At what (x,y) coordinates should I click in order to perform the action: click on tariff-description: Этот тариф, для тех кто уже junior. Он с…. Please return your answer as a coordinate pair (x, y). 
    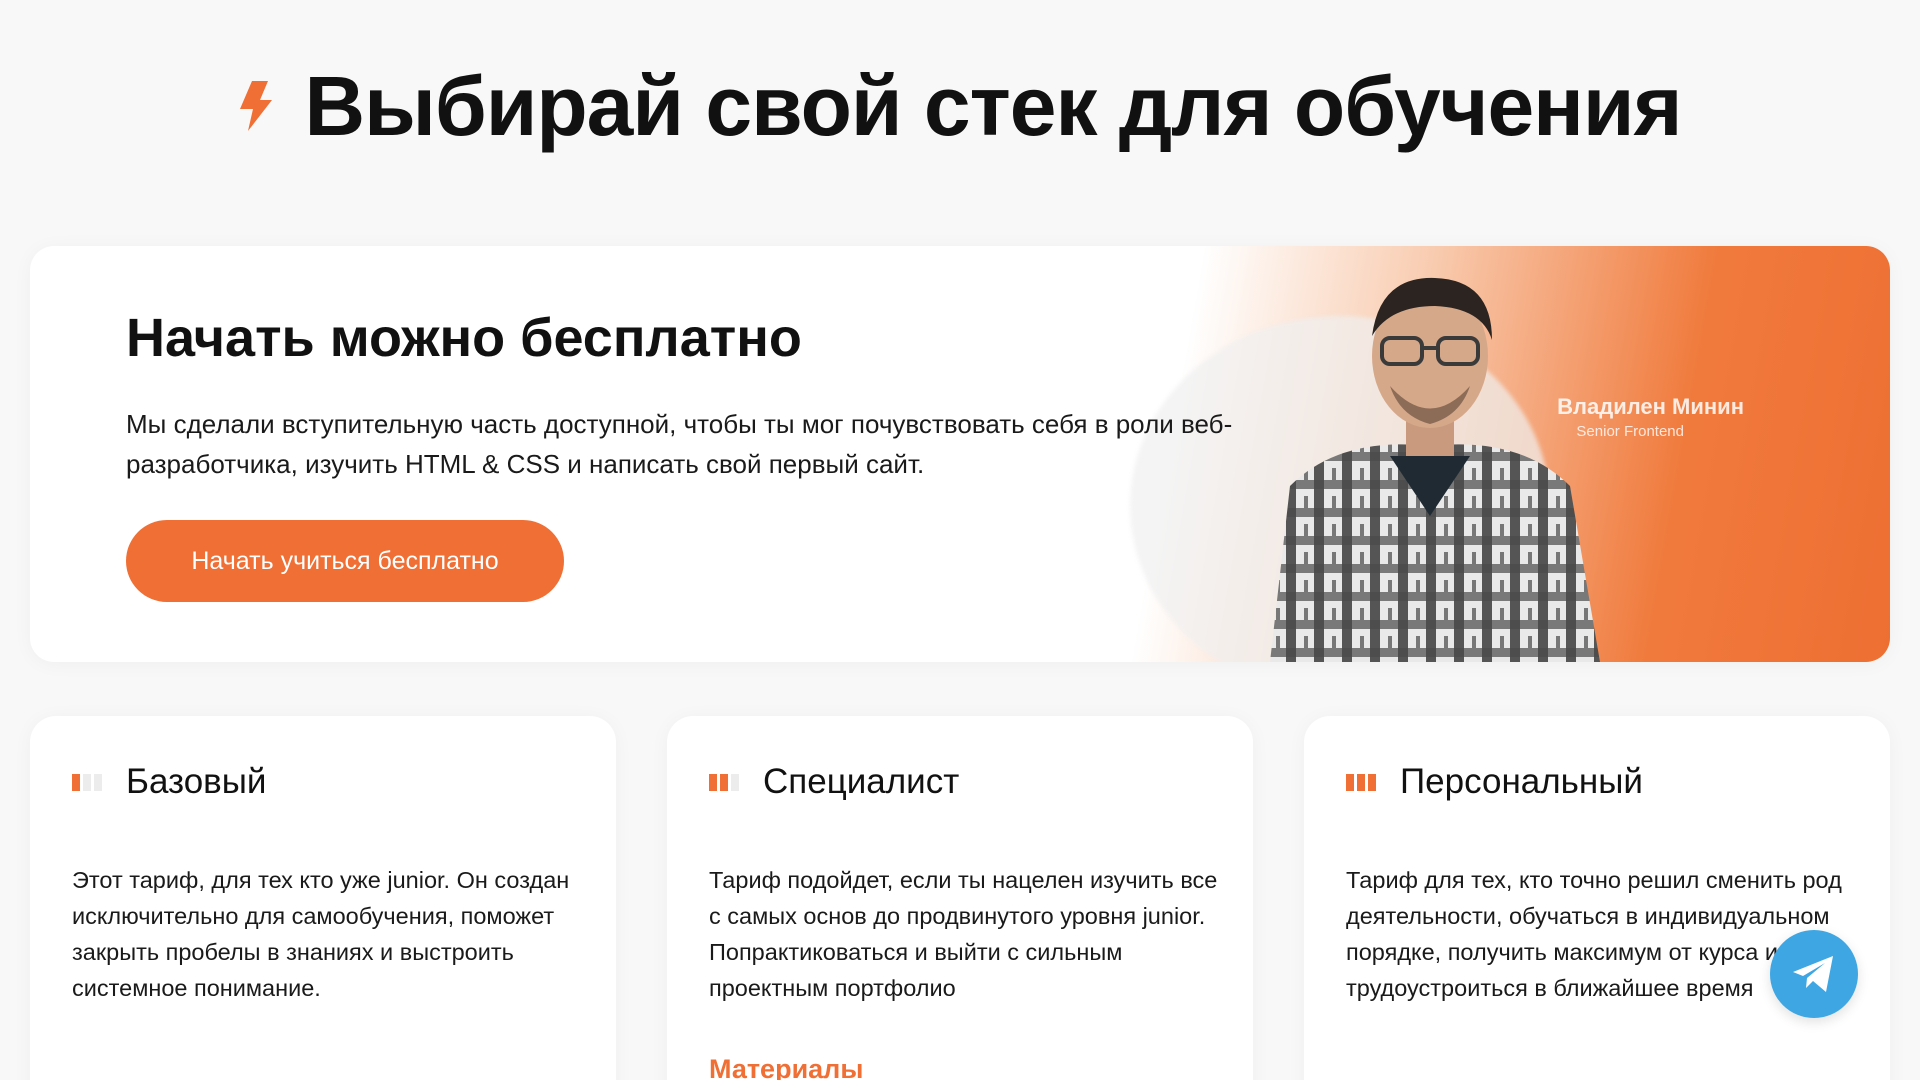
    Looking at the image, I should click on (321, 934).